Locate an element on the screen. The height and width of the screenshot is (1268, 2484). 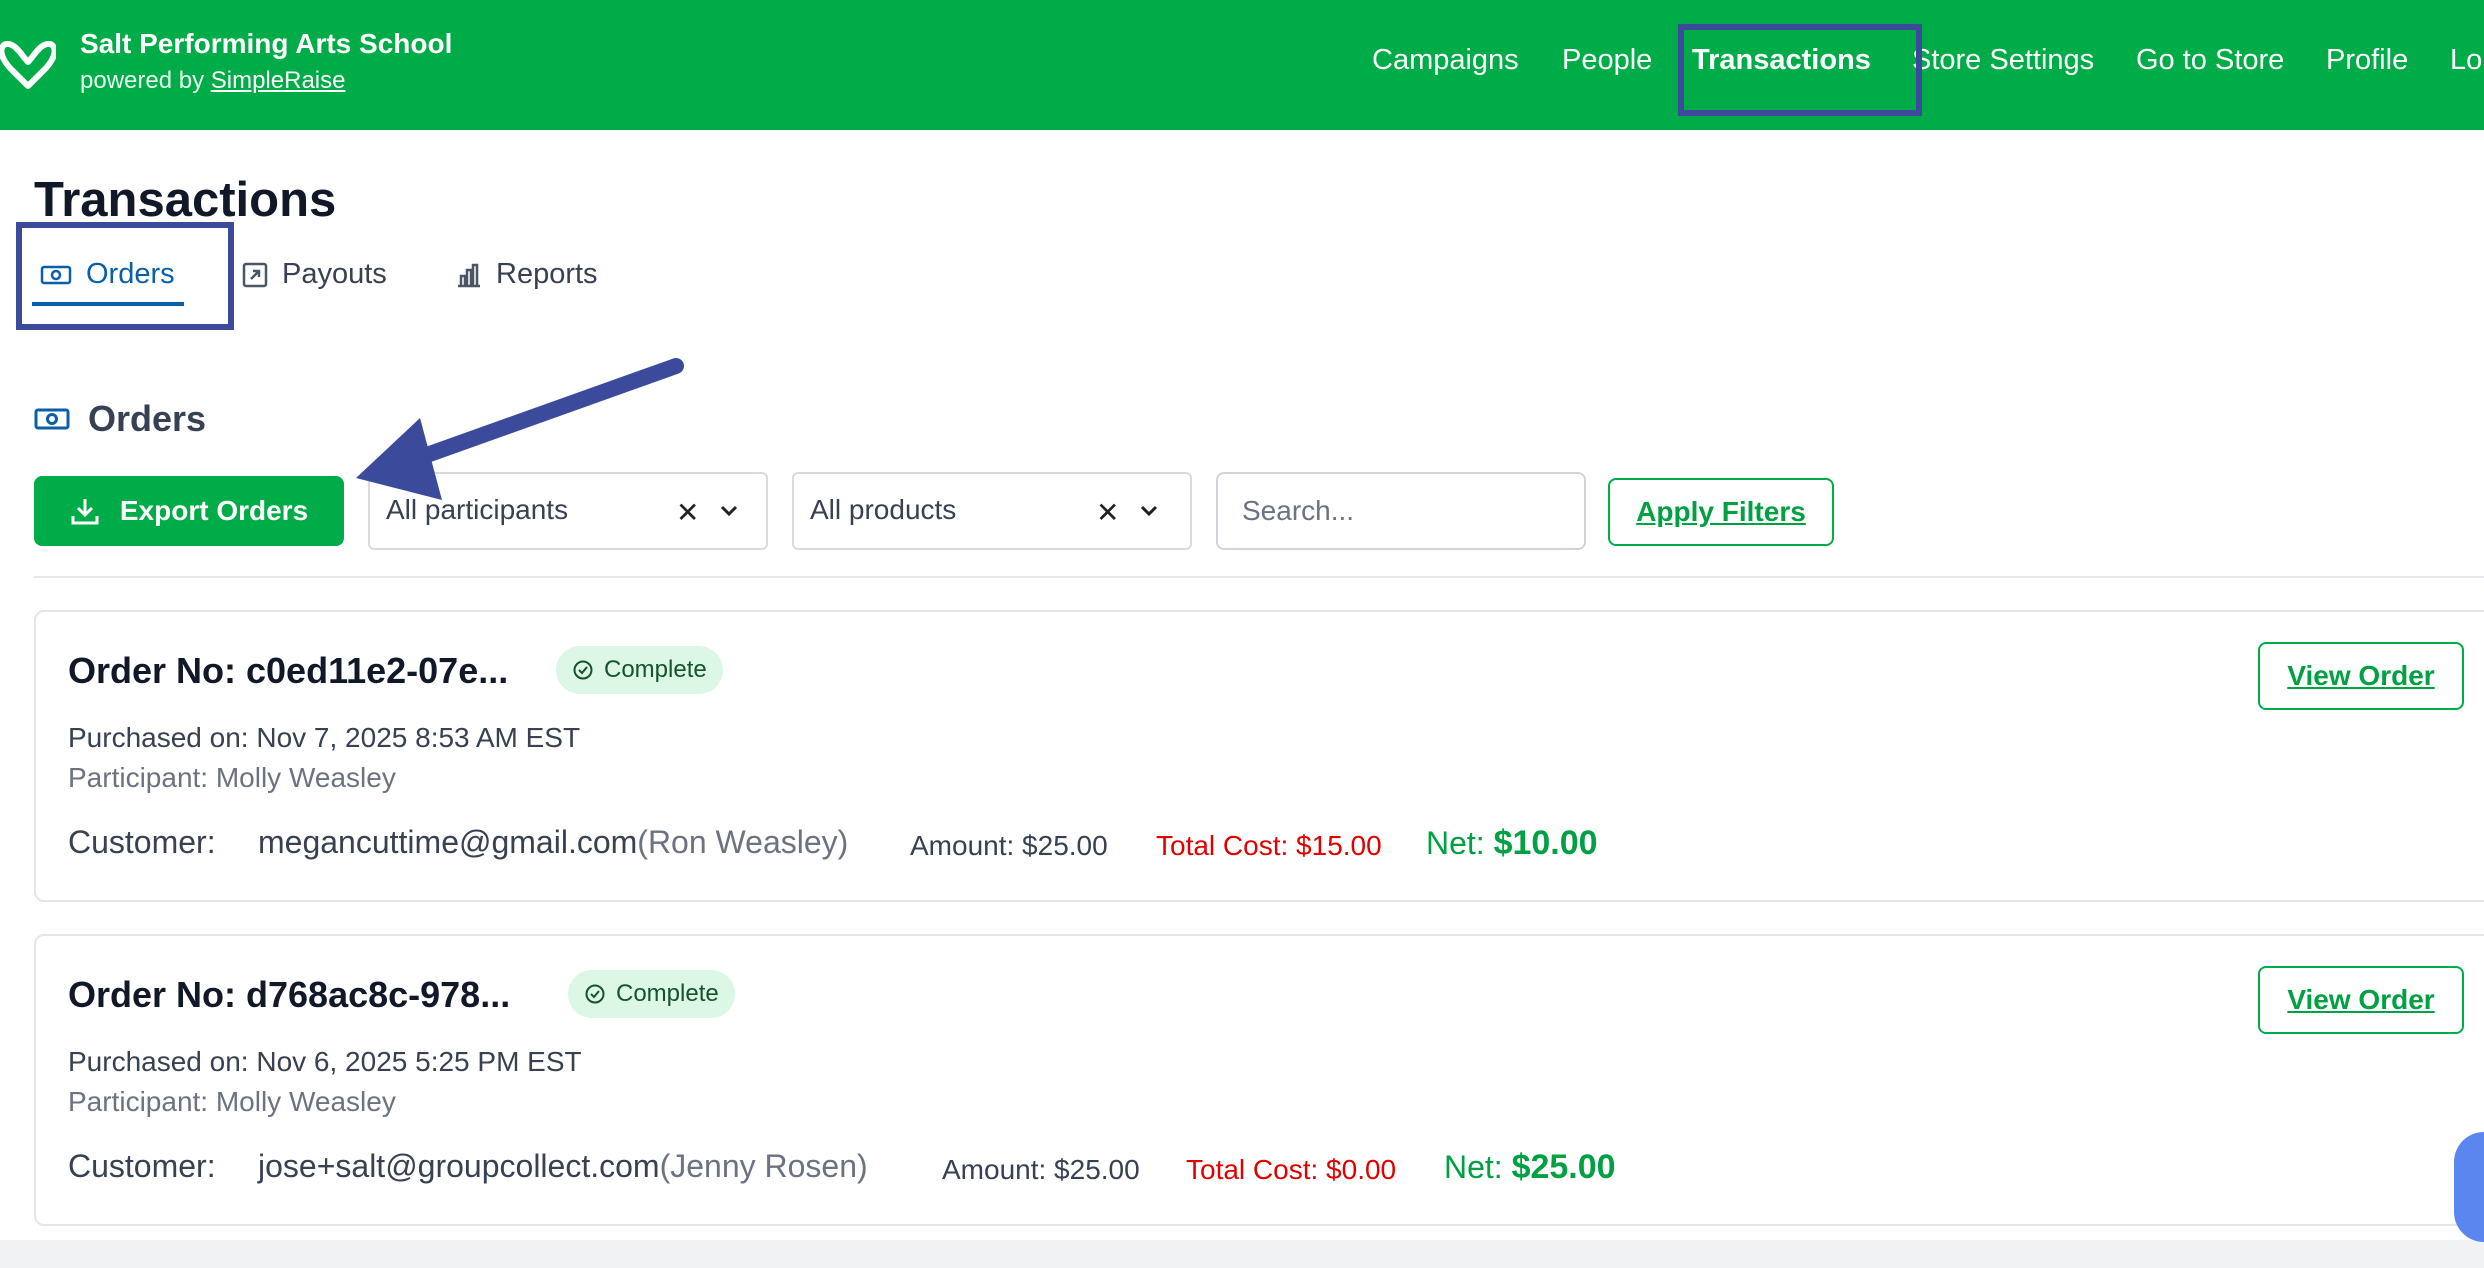
nav-go-to-store: Go to Store is located at coordinates (2210, 60).